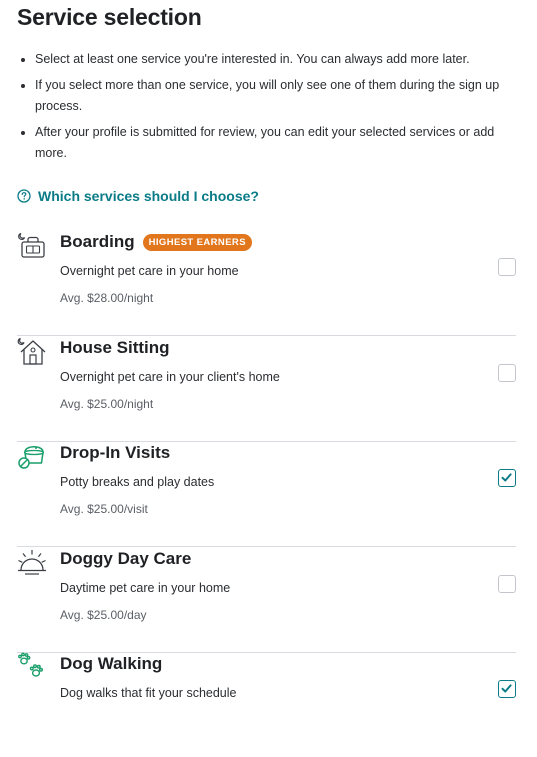 Image resolution: width=537 pixels, height=757 pixels. Describe the element at coordinates (97, 241) in the screenshot. I see `service-title: Boarding` at that location.